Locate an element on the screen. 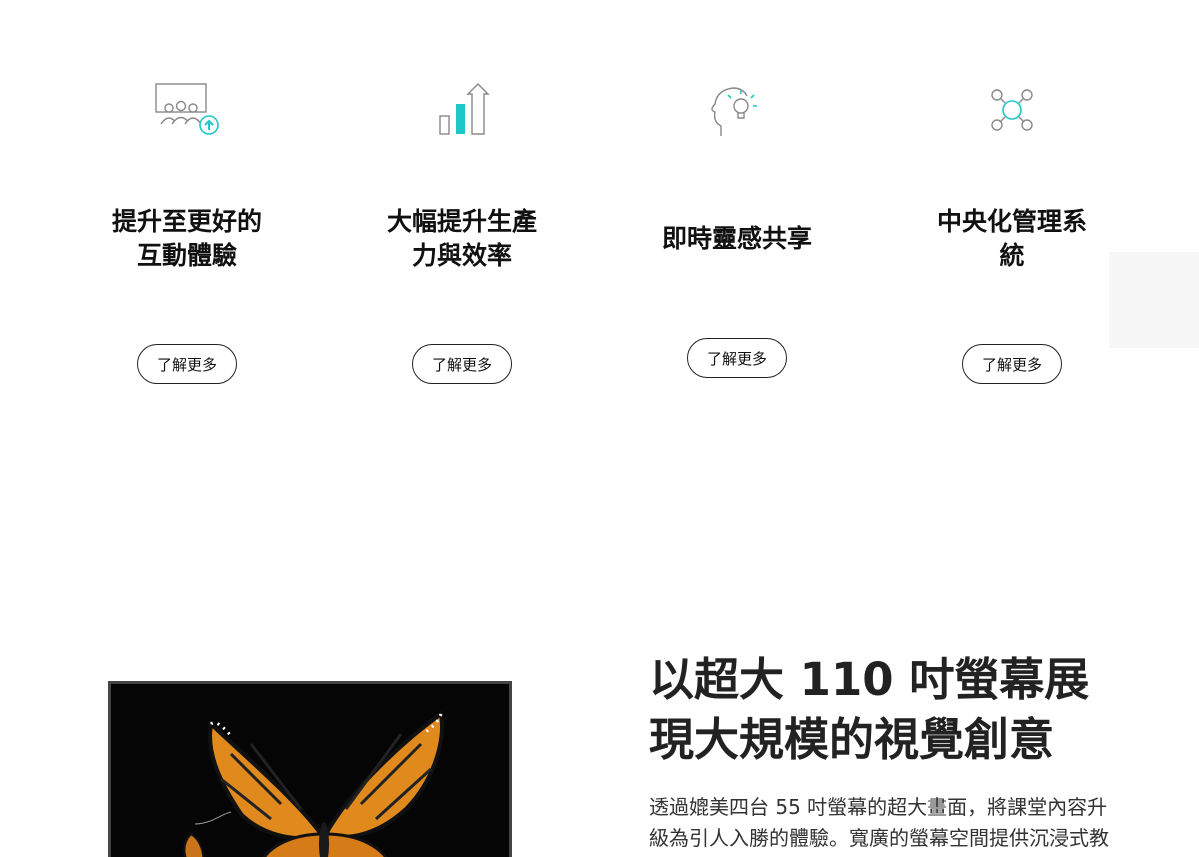 This screenshot has width=1199, height=857. feature-card-productivity: 大幅提升生產 力與效率 了解更多 is located at coordinates (462, 200).